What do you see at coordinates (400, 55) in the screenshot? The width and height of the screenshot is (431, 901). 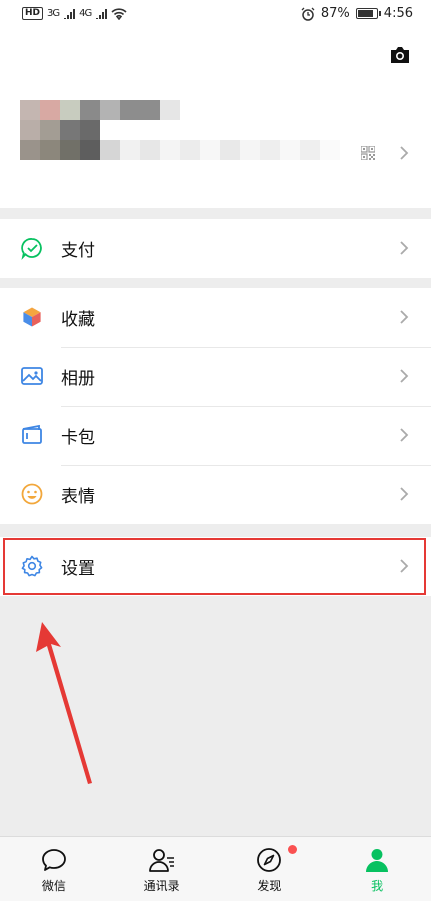 I see `camera-icon` at bounding box center [400, 55].